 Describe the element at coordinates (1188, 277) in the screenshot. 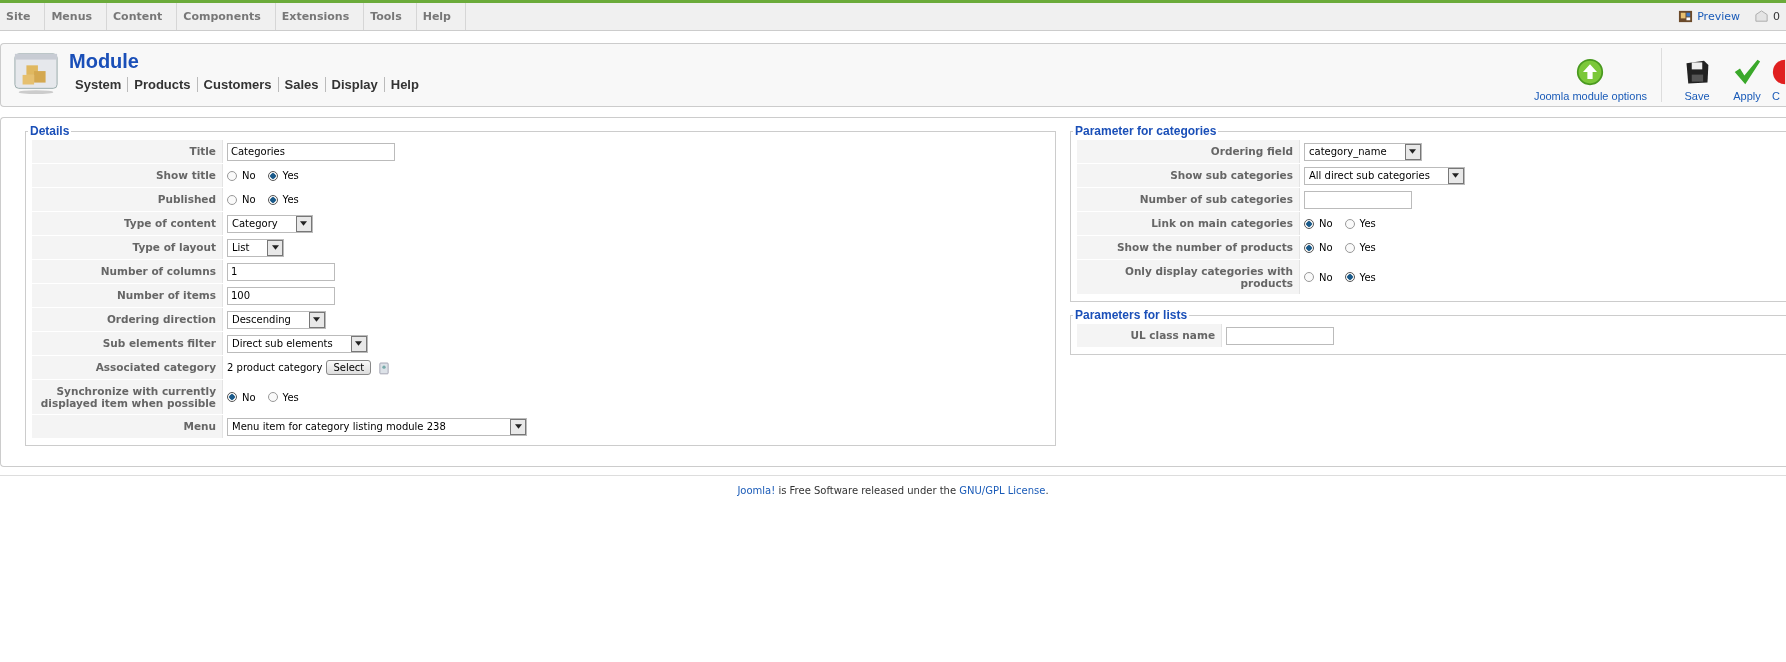

I see `field-label: Only display categories with products` at that location.